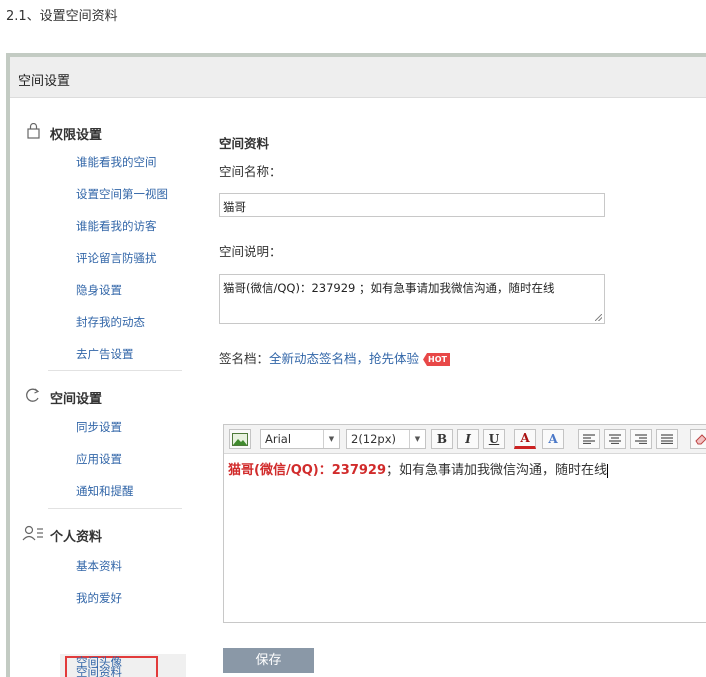 The height and width of the screenshot is (677, 706). What do you see at coordinates (250, 171) in the screenshot?
I see `space-name-label: 空间名称：` at bounding box center [250, 171].